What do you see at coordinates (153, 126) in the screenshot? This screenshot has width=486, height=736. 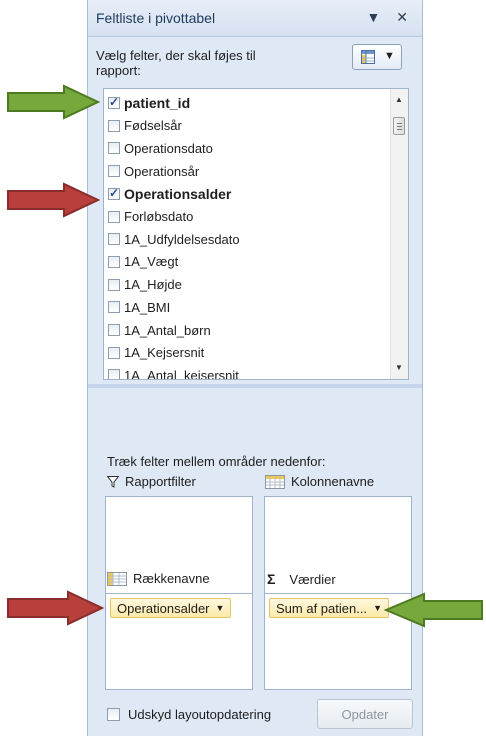 I see `field-label: Fødselsår` at bounding box center [153, 126].